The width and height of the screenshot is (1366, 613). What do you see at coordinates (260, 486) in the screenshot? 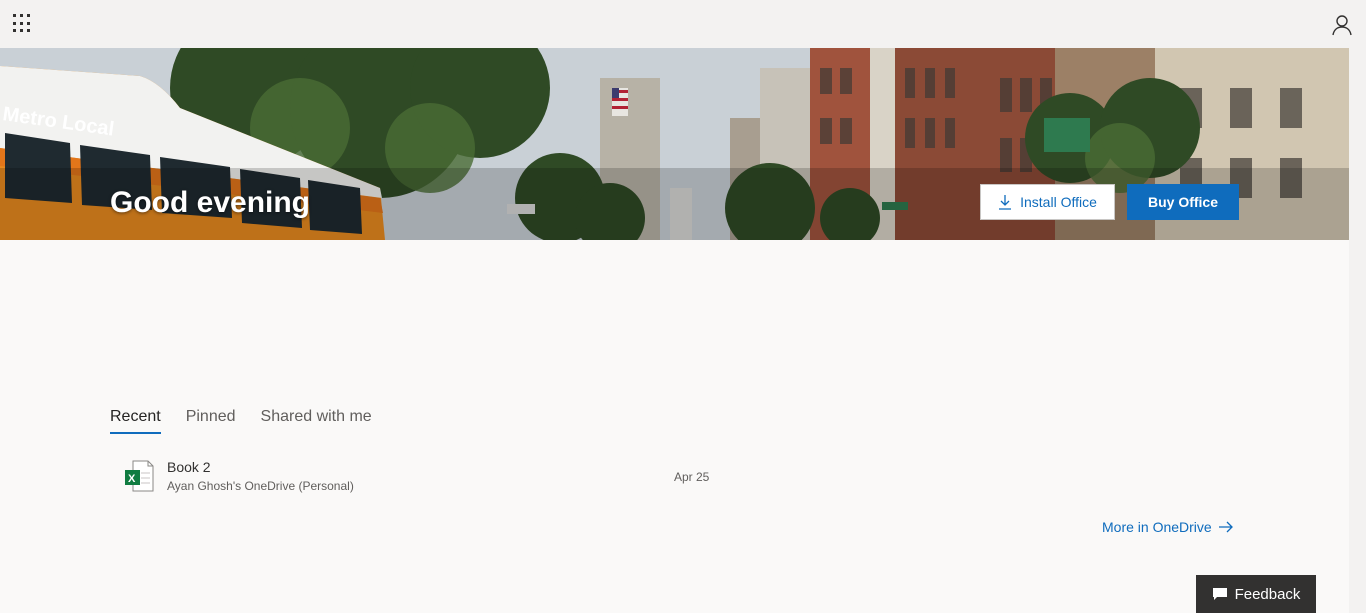
I see `file-location: Ayan Ghosh's OneDrive (Personal)` at bounding box center [260, 486].